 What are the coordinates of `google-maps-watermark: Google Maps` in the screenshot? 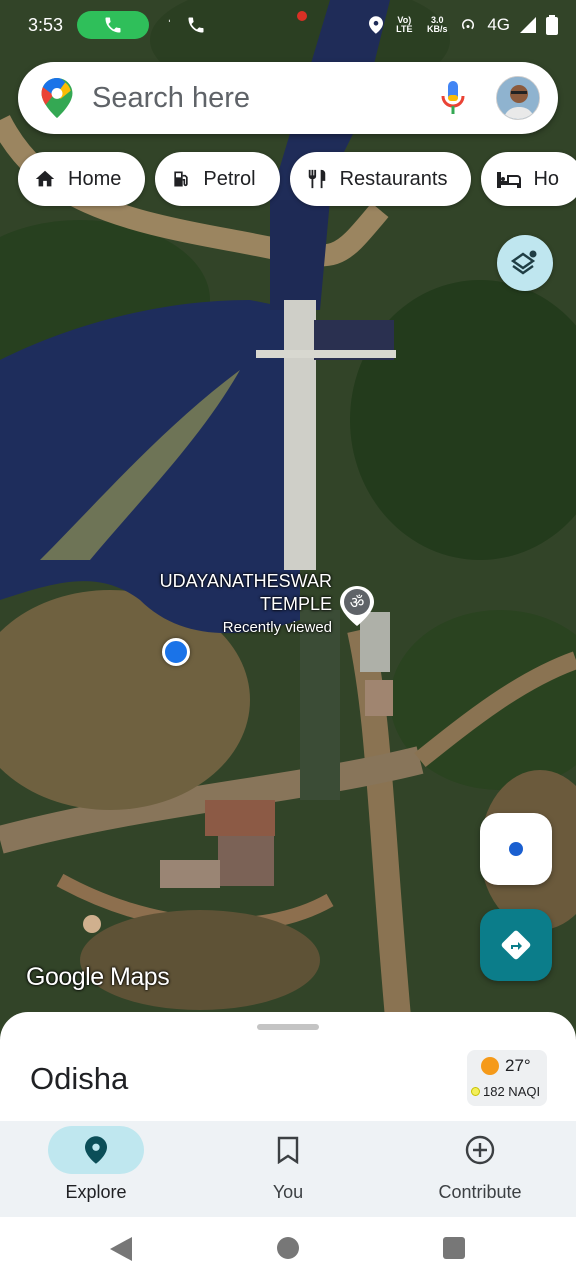 It's located at (98, 977).